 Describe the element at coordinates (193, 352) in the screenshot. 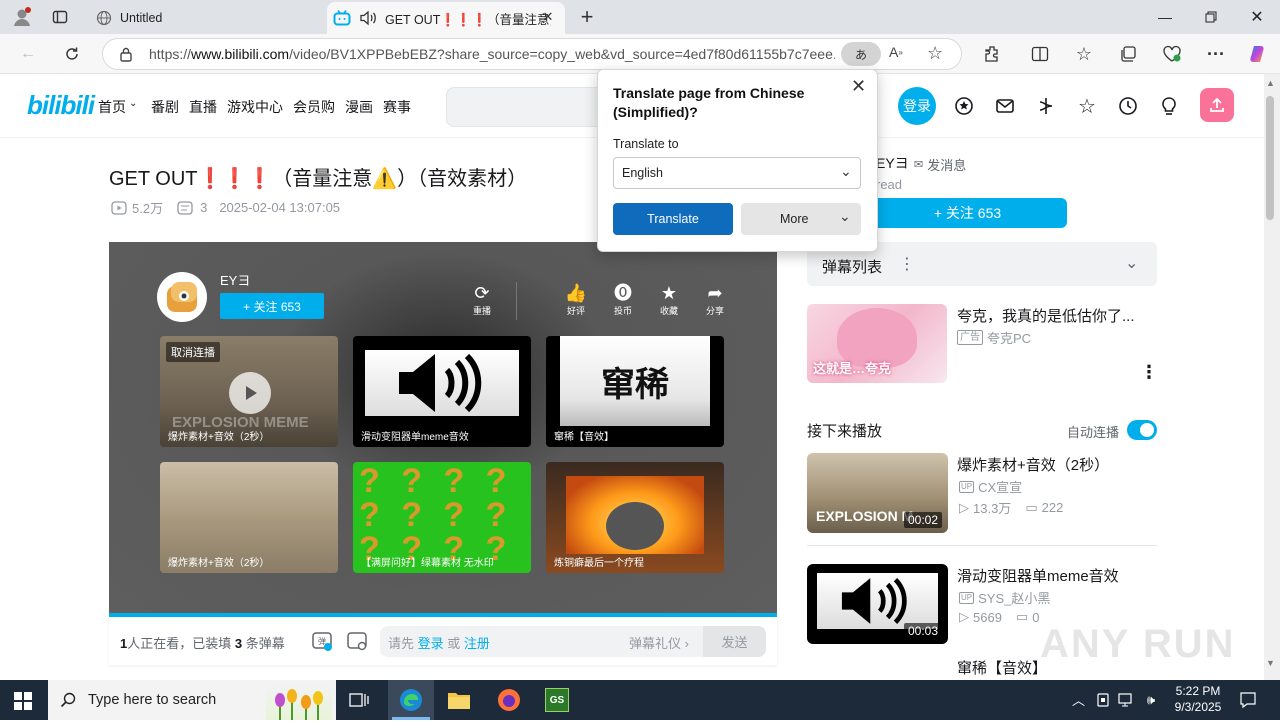

I see `cancel-autoplay-button: 取消连播` at that location.